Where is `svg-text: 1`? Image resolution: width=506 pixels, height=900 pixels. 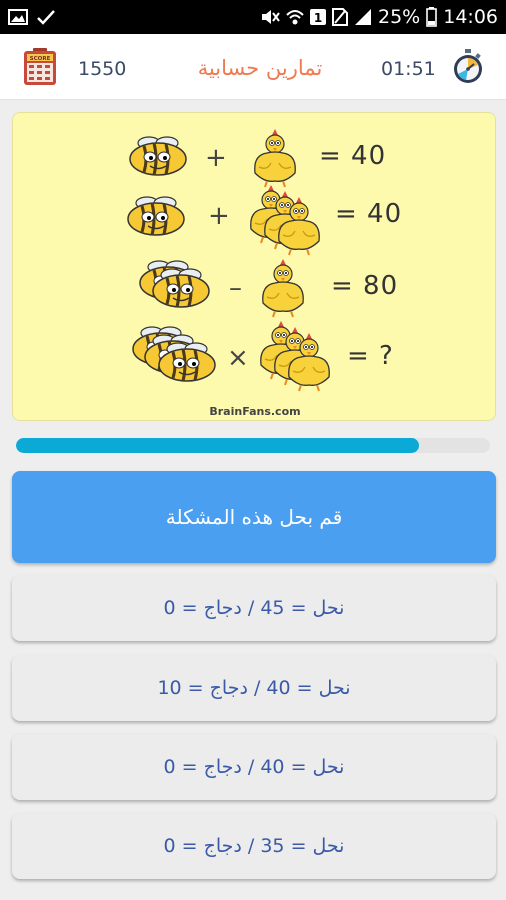 svg-text: 1 is located at coordinates (318, 18).